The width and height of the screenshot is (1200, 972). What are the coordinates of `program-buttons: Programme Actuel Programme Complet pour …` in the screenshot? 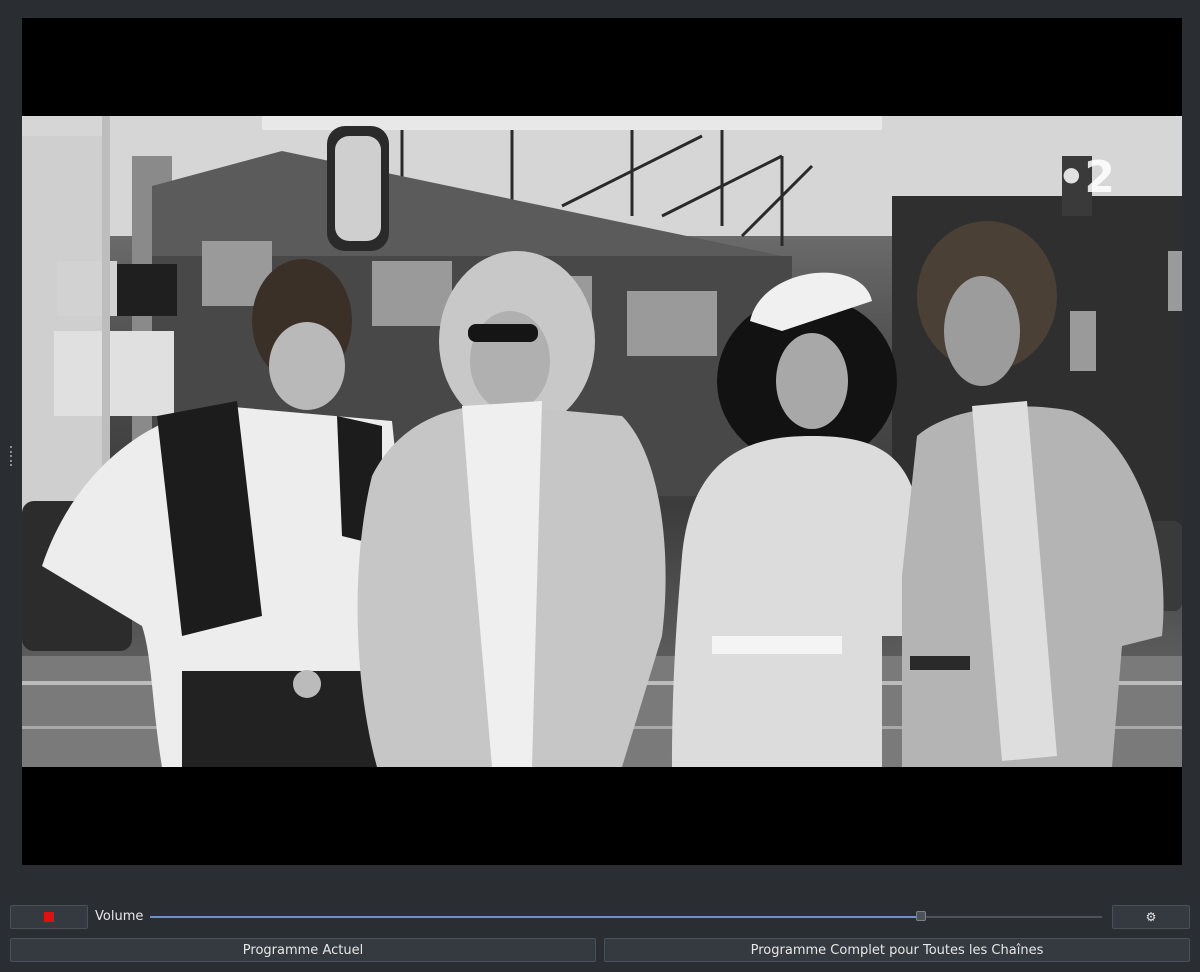 It's located at (600, 950).